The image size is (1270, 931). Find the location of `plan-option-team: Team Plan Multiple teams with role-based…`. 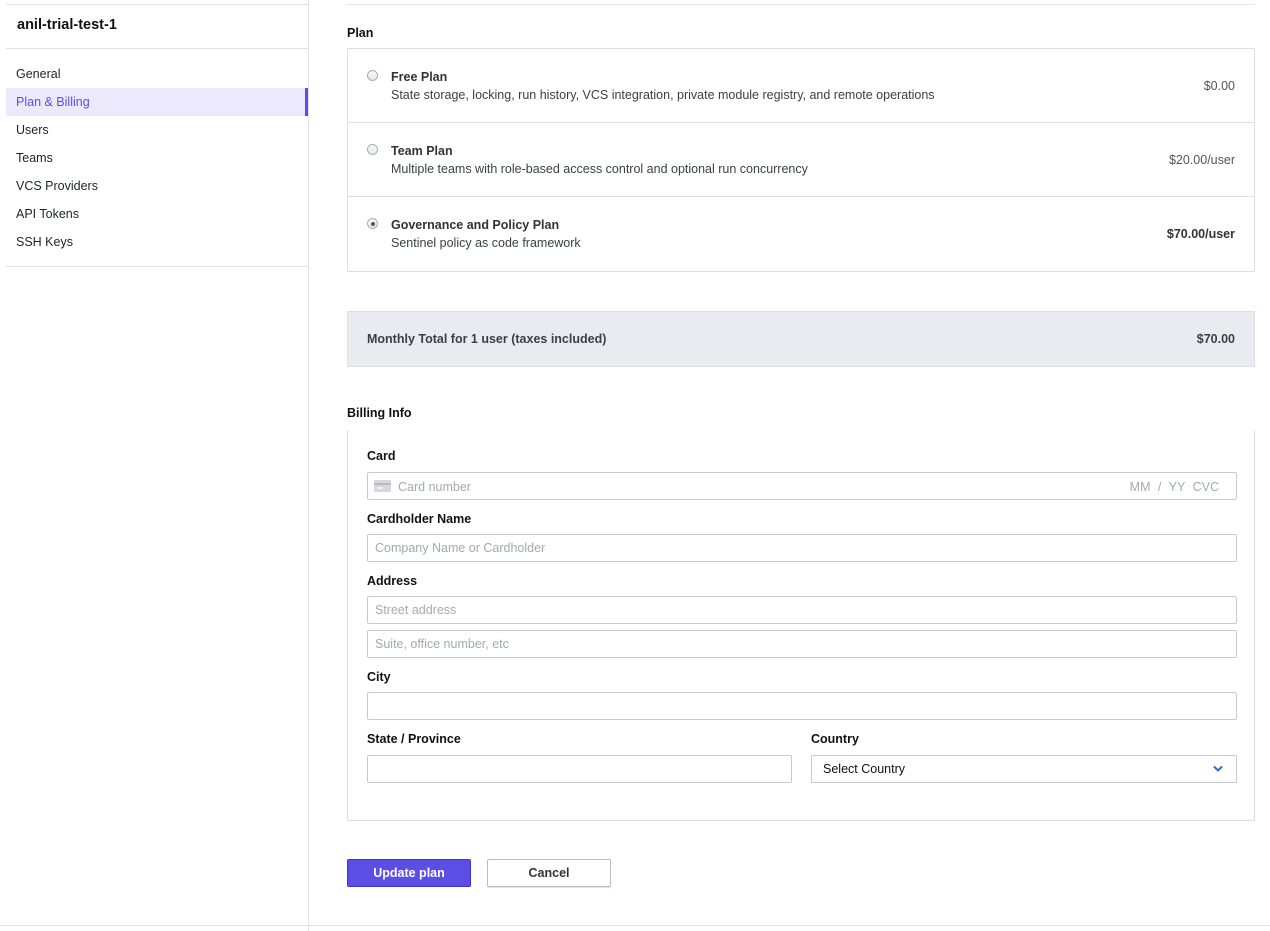

plan-option-team: Team Plan Multiple teams with role-based… is located at coordinates (801, 160).